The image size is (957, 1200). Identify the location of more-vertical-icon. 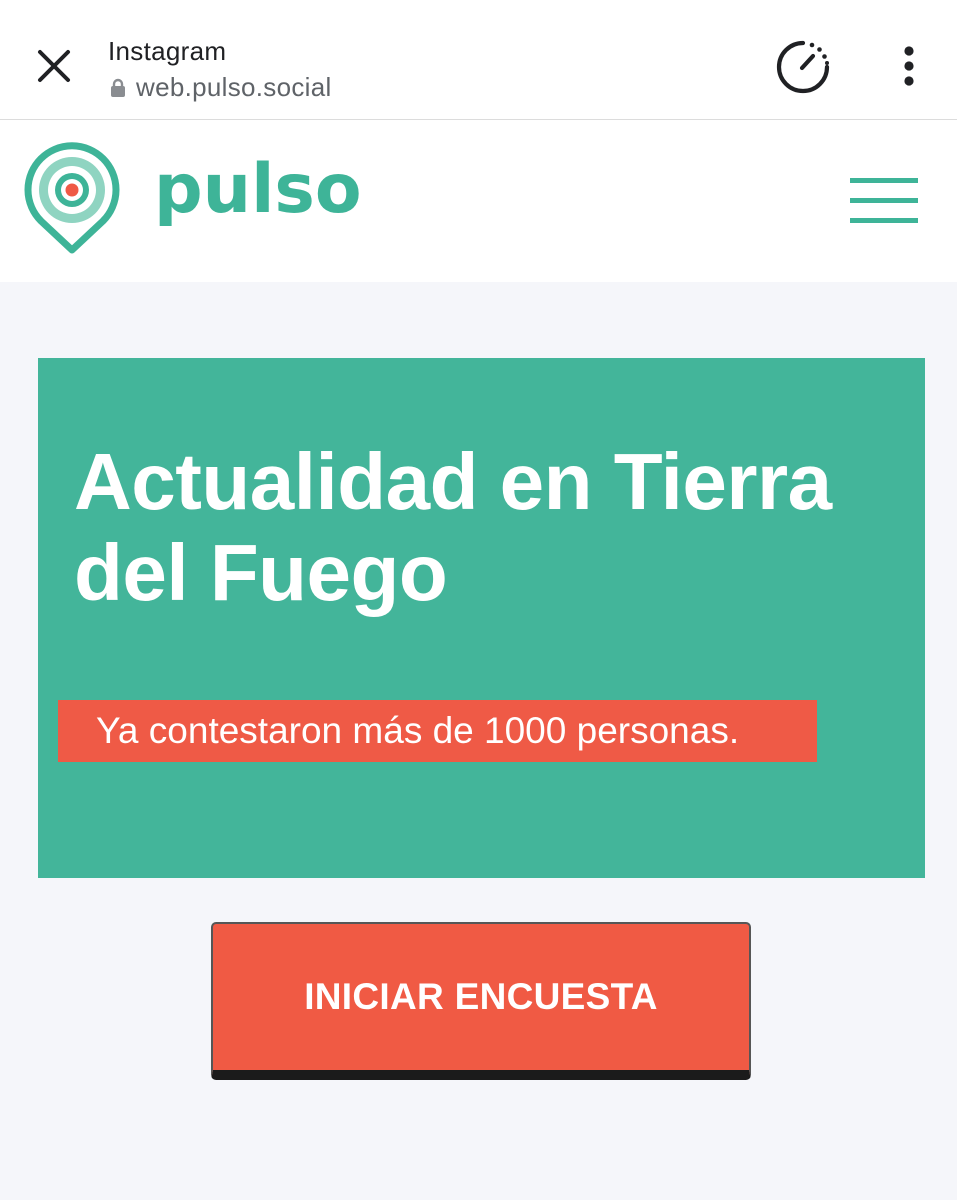
(909, 66).